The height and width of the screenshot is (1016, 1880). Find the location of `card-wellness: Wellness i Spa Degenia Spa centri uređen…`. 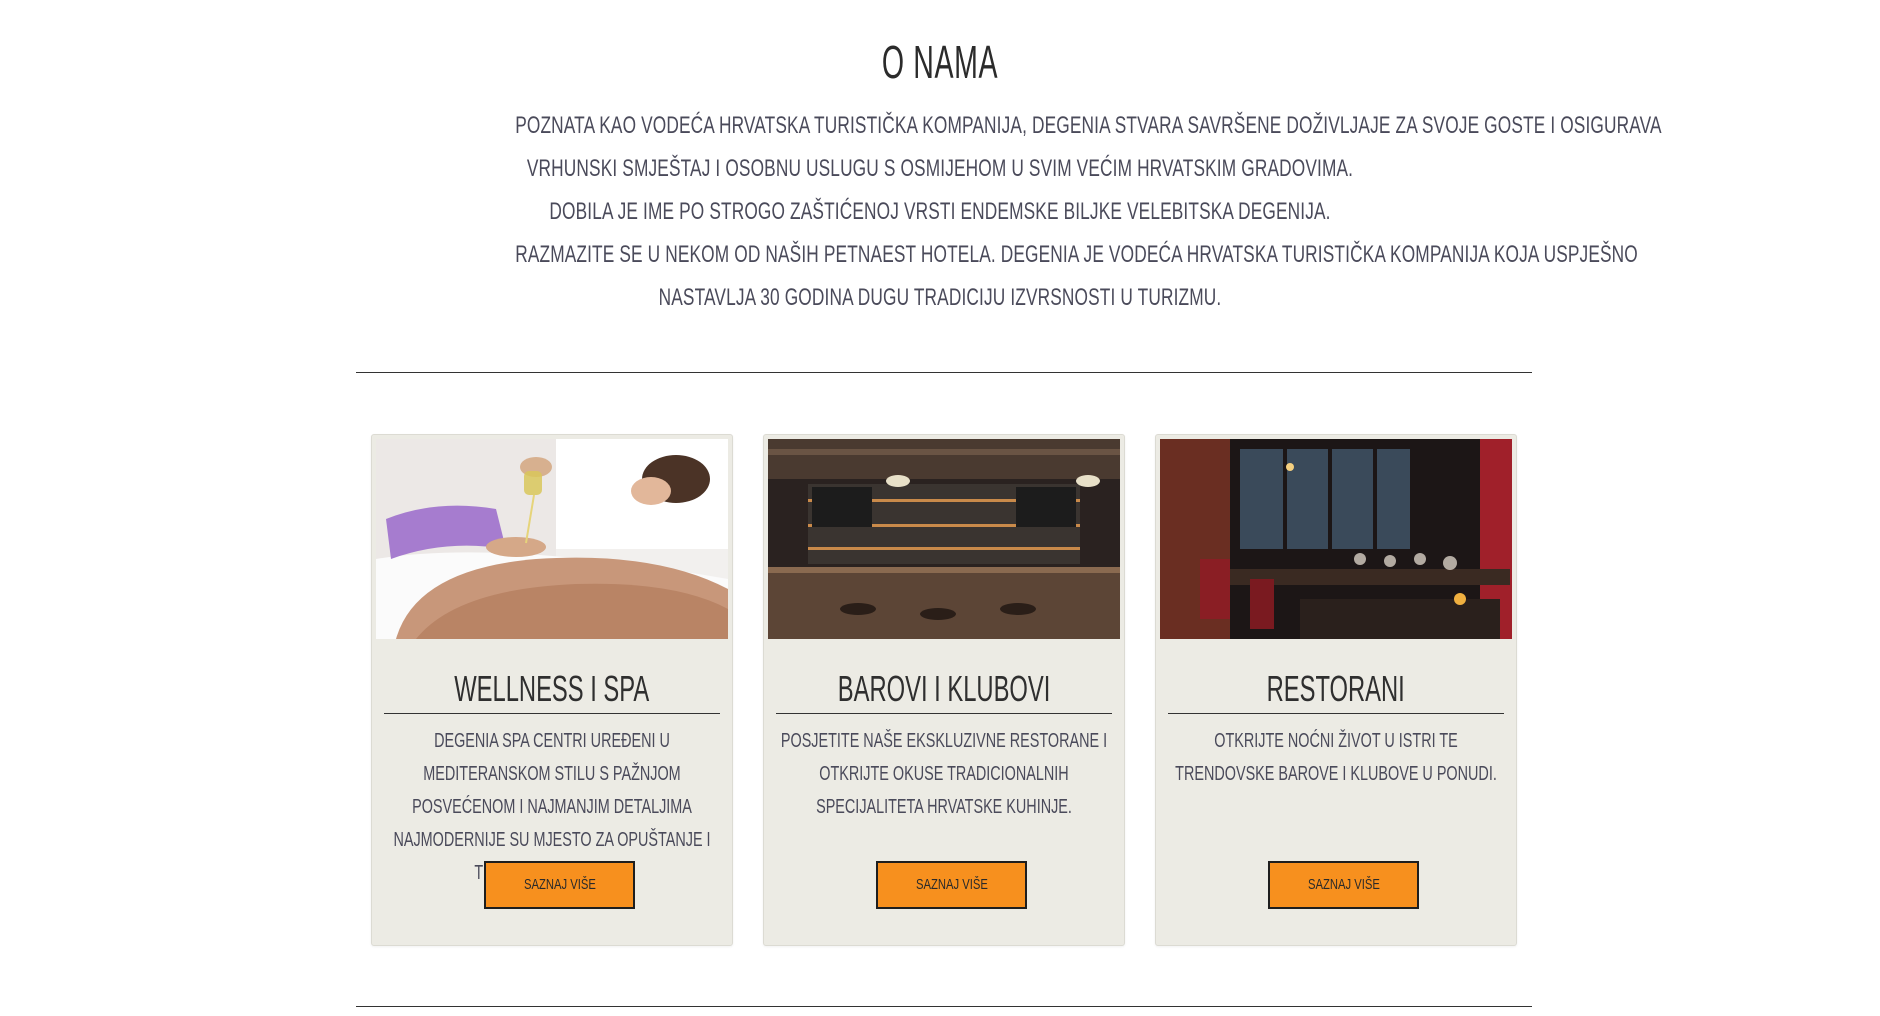

card-wellness: Wellness i Spa Degenia Spa centri uređen… is located at coordinates (552, 690).